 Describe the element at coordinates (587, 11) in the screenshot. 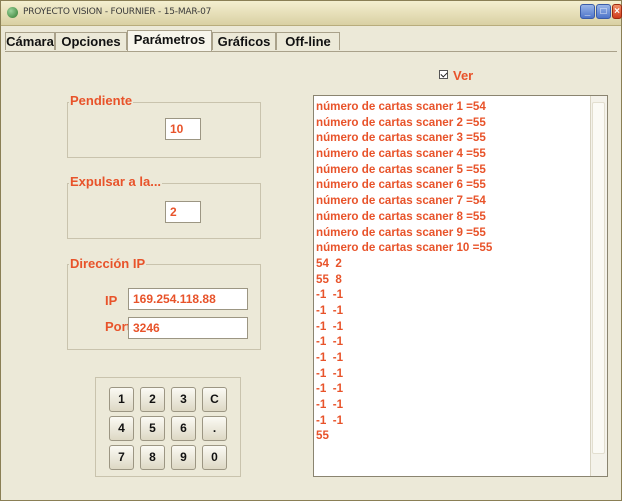

I see `minimize-button: _` at that location.